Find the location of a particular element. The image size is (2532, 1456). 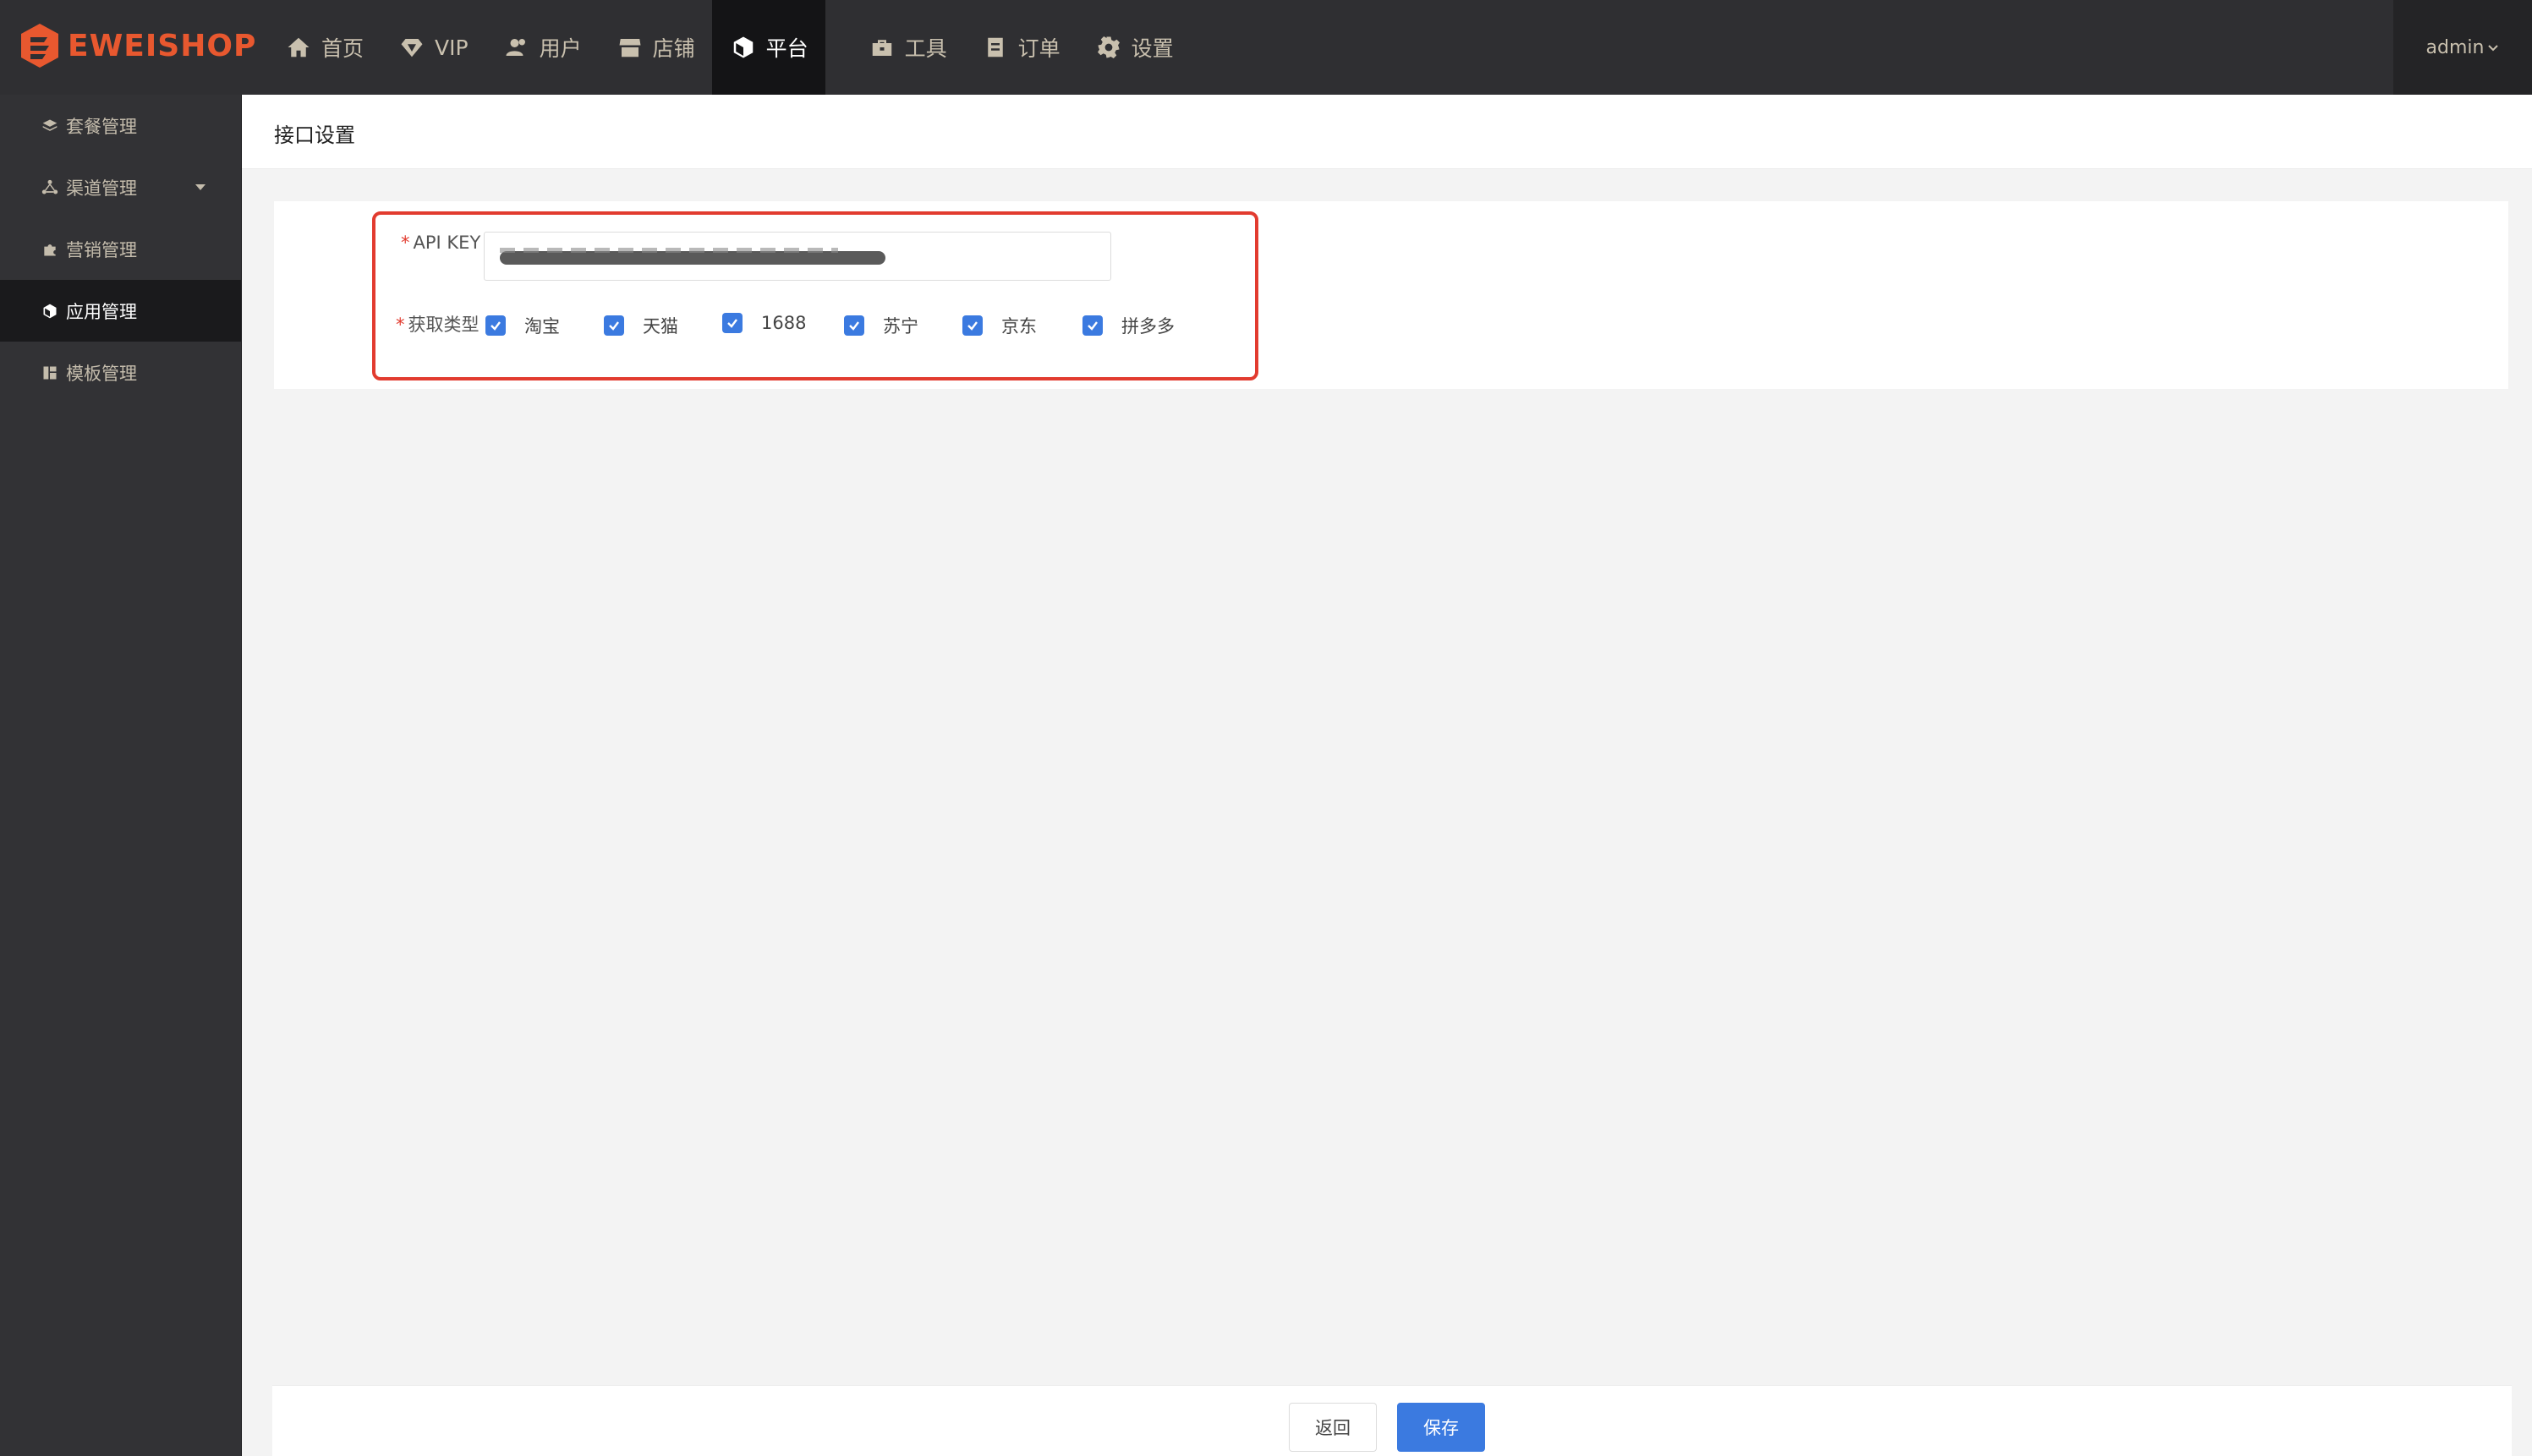

nav-item-settings: 设置 is located at coordinates (1134, 47).